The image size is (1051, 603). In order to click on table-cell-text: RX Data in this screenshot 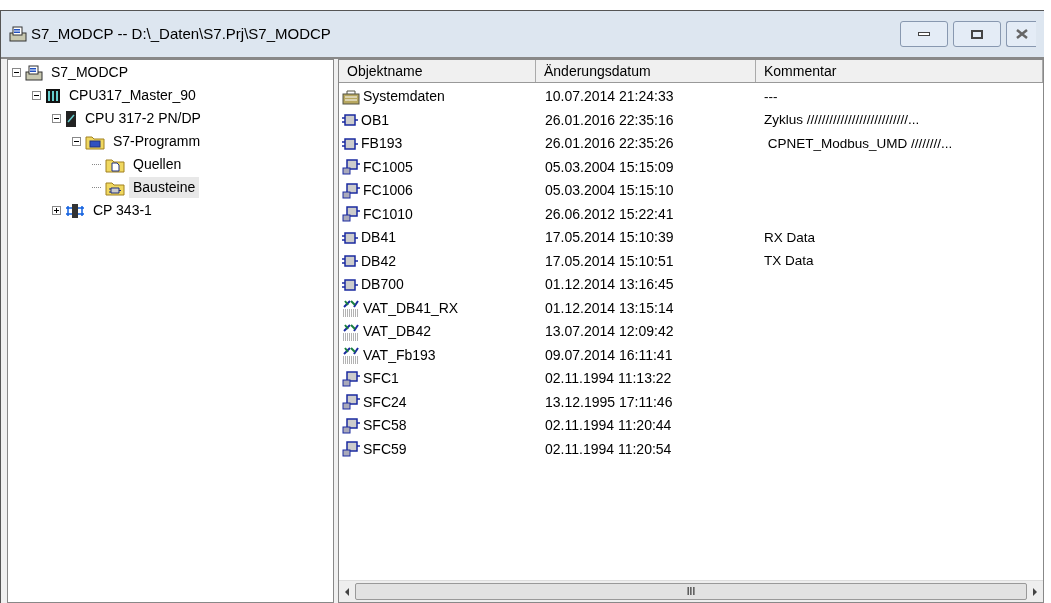, I will do `click(789, 237)`.